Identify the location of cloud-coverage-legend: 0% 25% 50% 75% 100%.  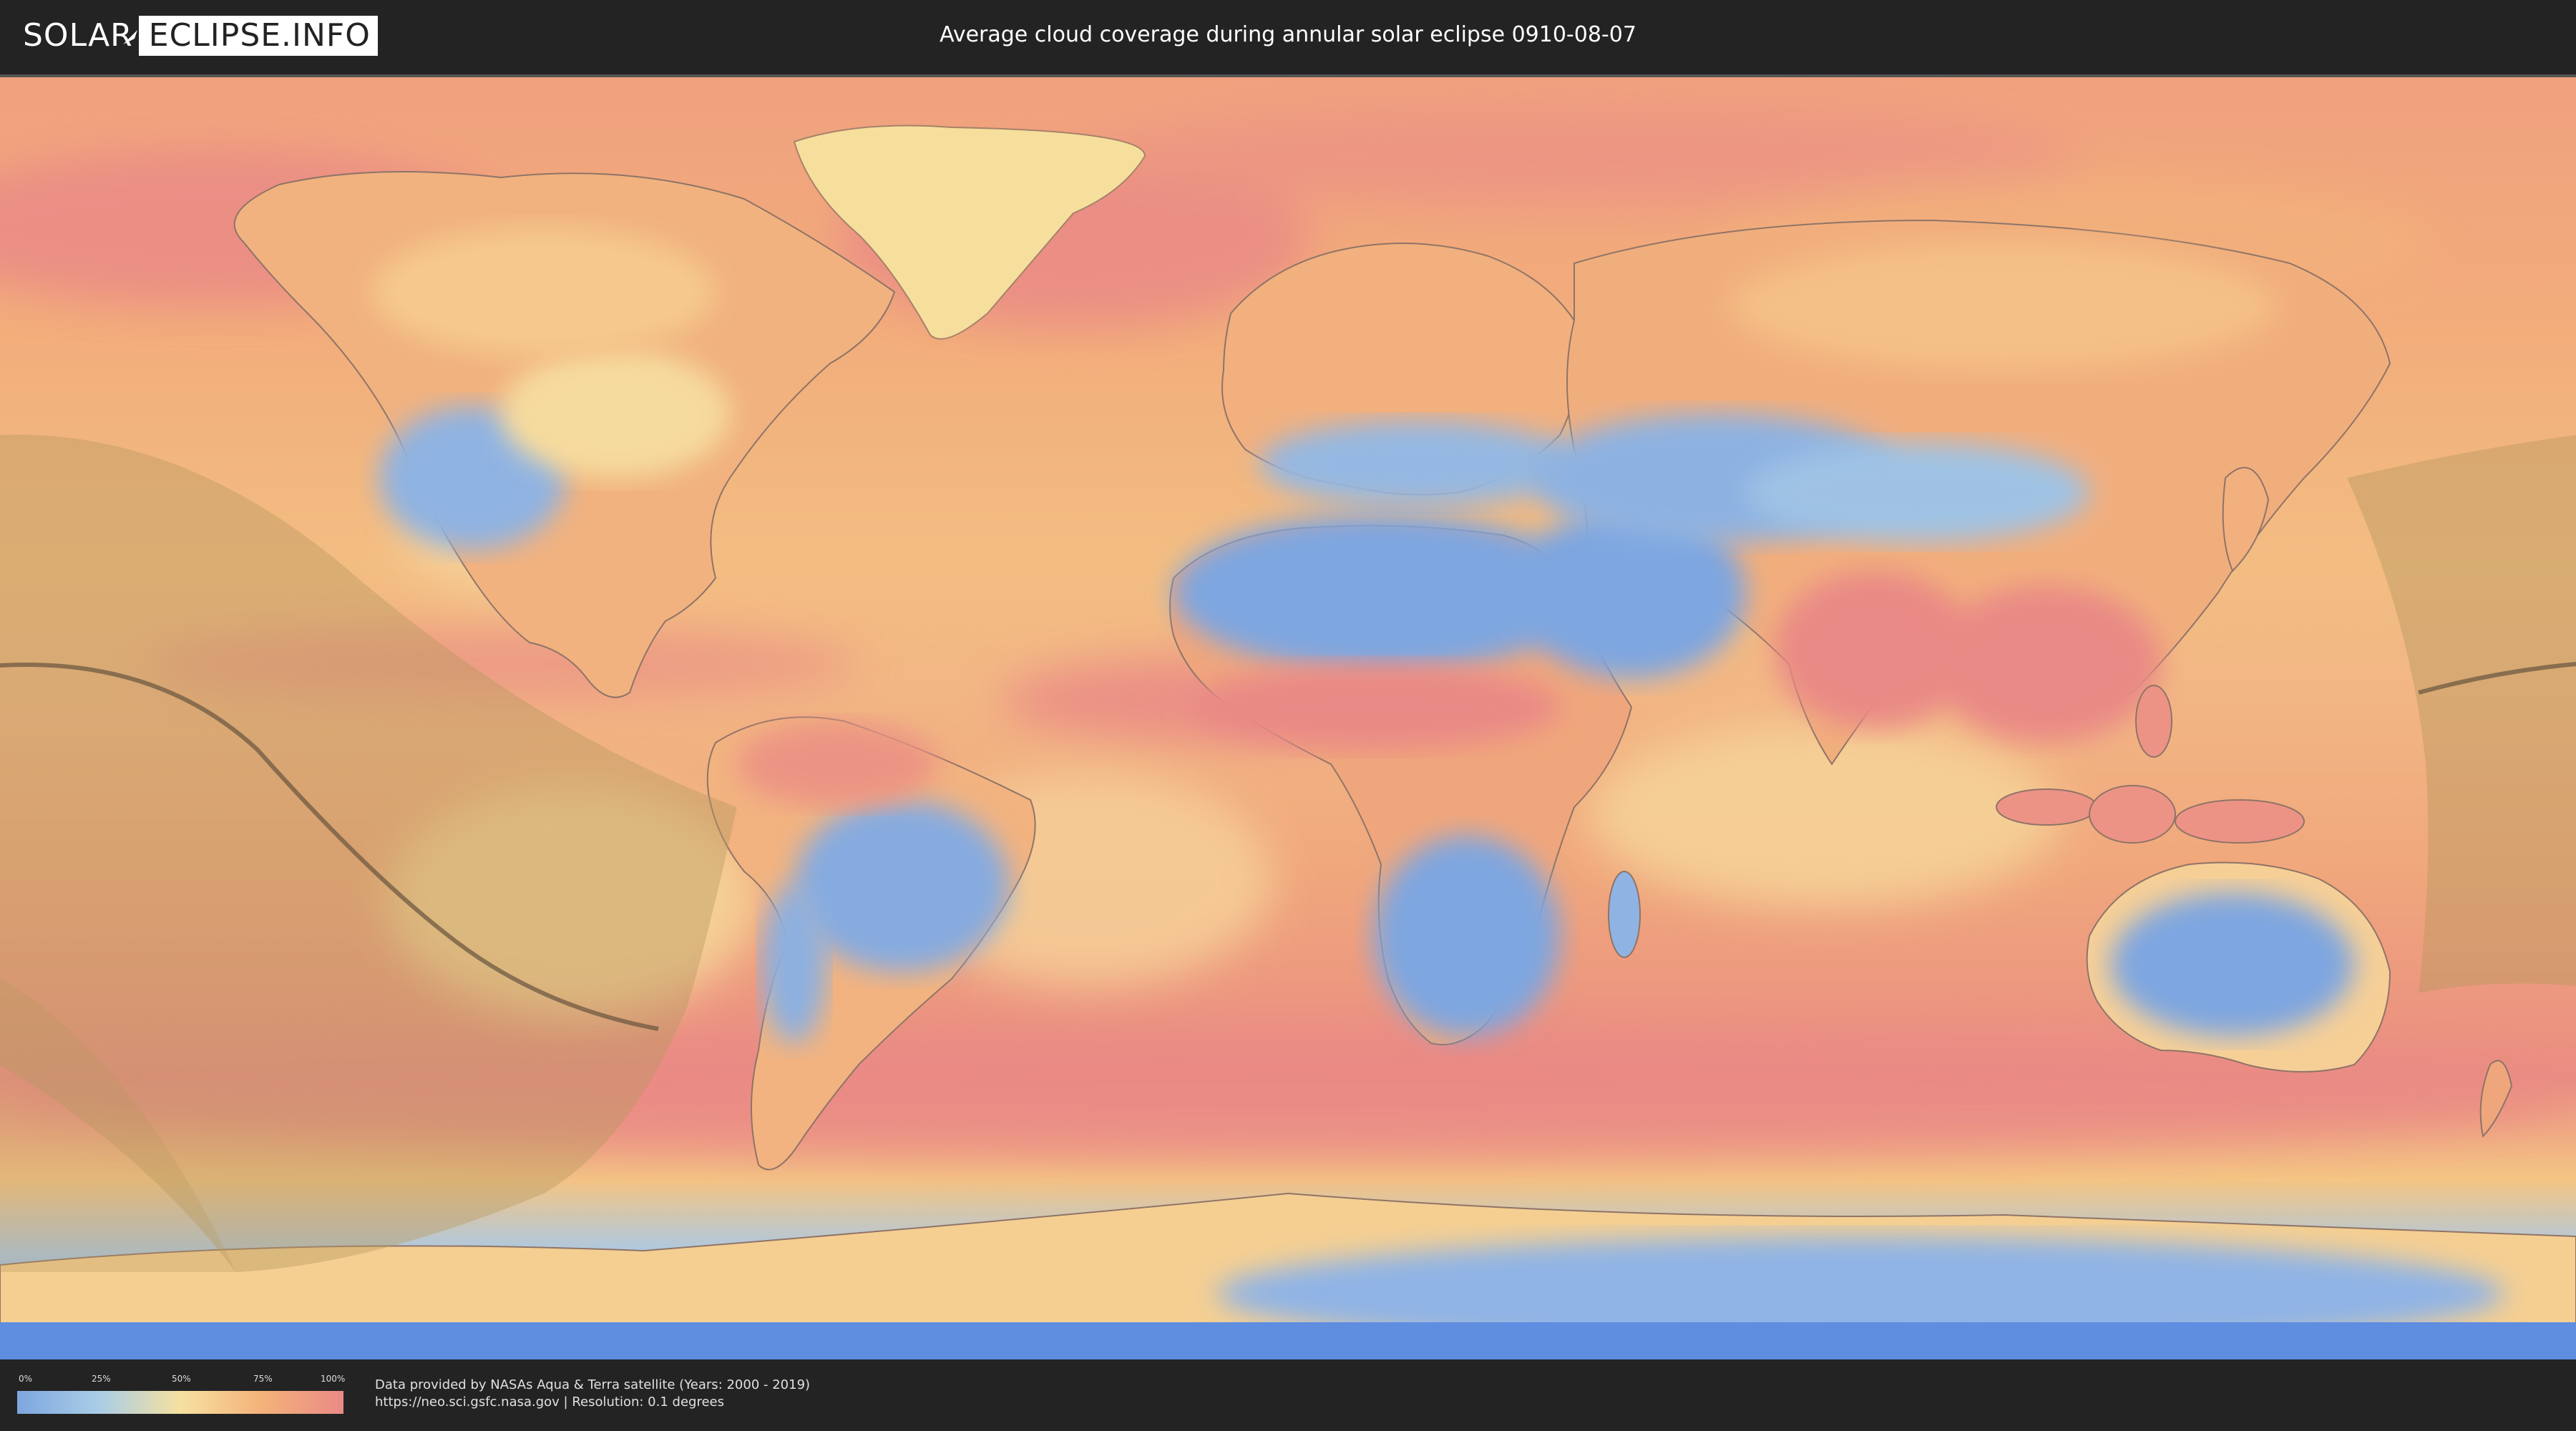
(181, 1396).